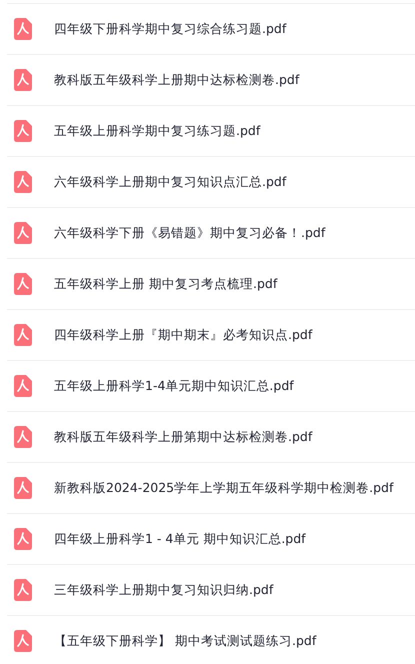 The width and height of the screenshot is (415, 664). Describe the element at coordinates (183, 335) in the screenshot. I see `file-name: 四年级科学上册『期中期末』必考知识点.pdf` at that location.